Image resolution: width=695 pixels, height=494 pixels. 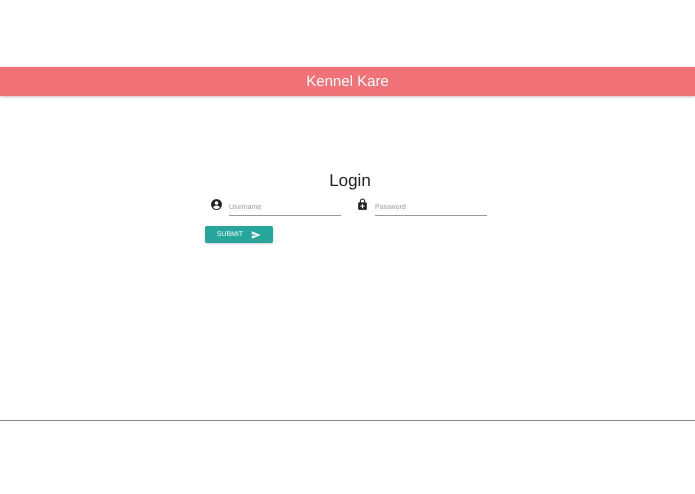 What do you see at coordinates (362, 204) in the screenshot?
I see `lock-icon` at bounding box center [362, 204].